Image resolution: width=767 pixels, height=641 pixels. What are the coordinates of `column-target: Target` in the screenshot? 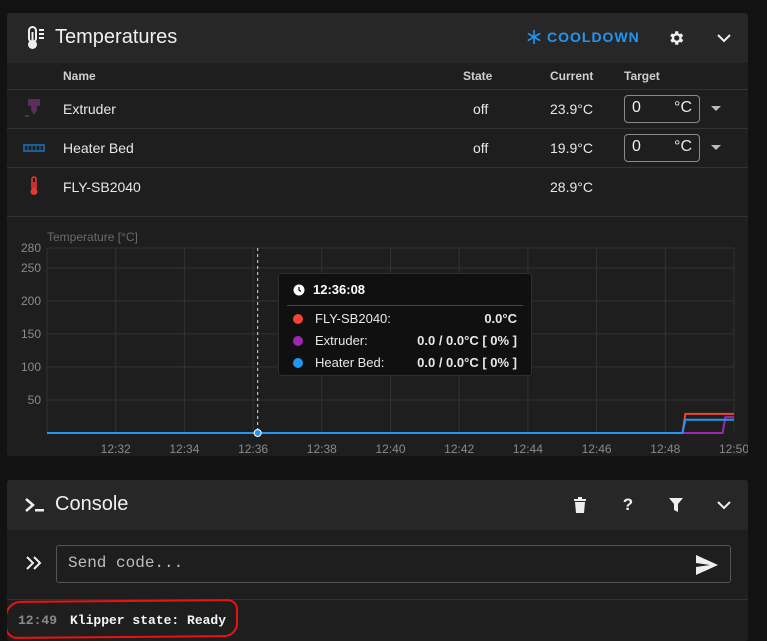 It's located at (642, 76).